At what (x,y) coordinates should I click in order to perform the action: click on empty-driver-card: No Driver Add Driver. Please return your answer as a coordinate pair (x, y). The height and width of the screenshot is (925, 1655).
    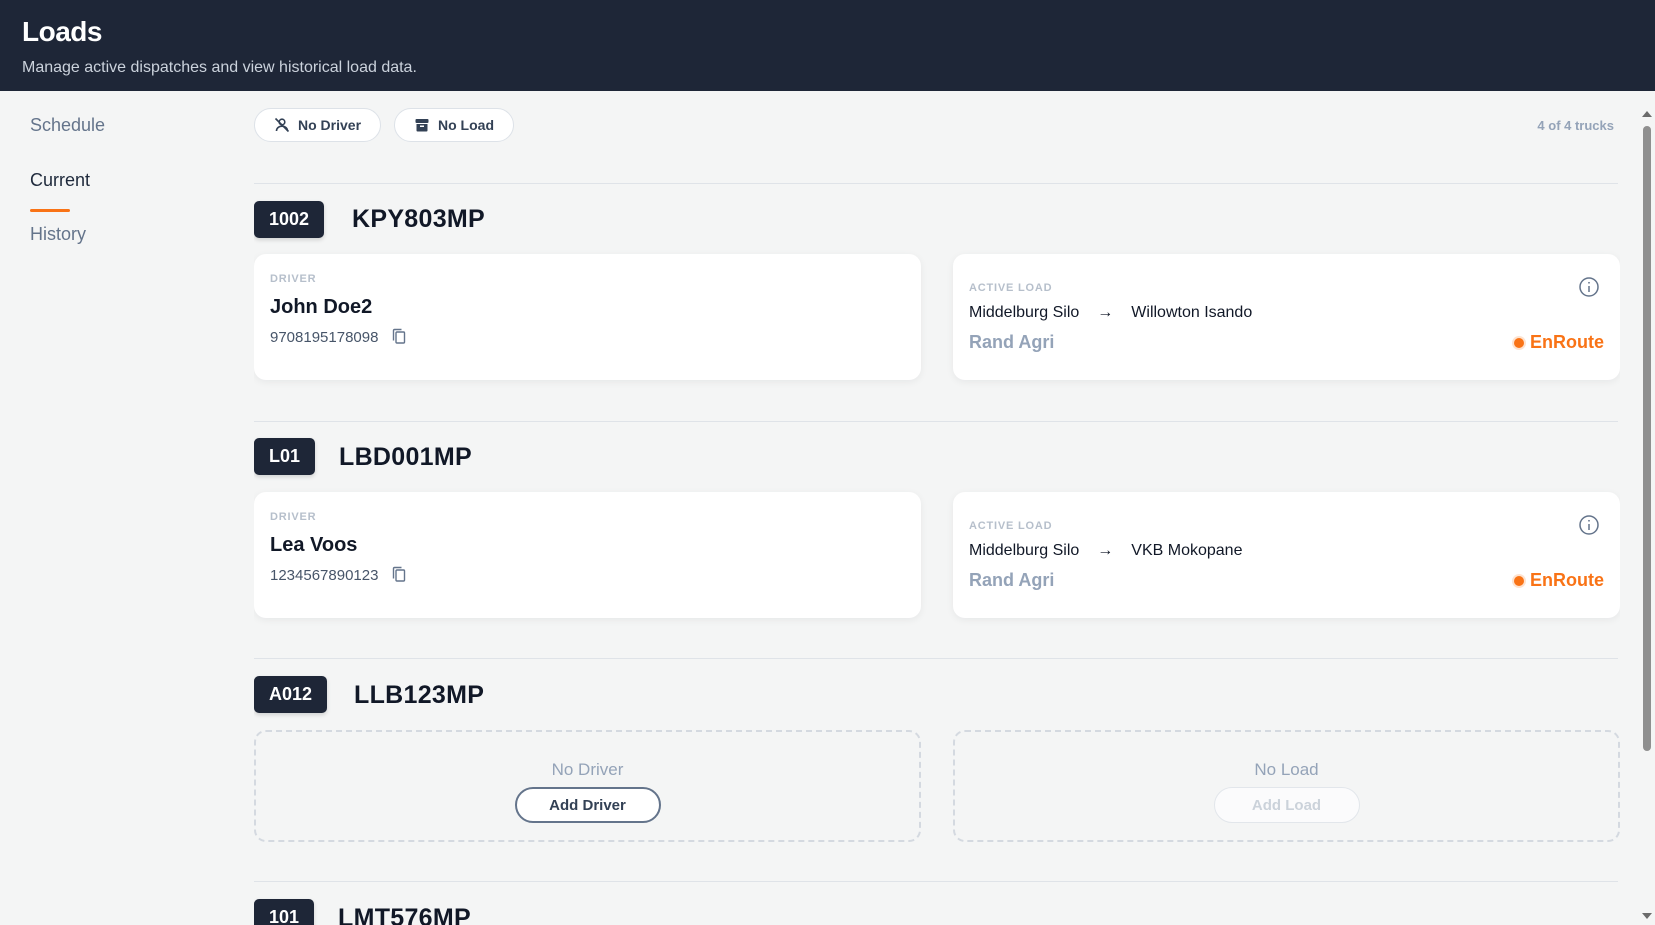
    Looking at the image, I should click on (587, 786).